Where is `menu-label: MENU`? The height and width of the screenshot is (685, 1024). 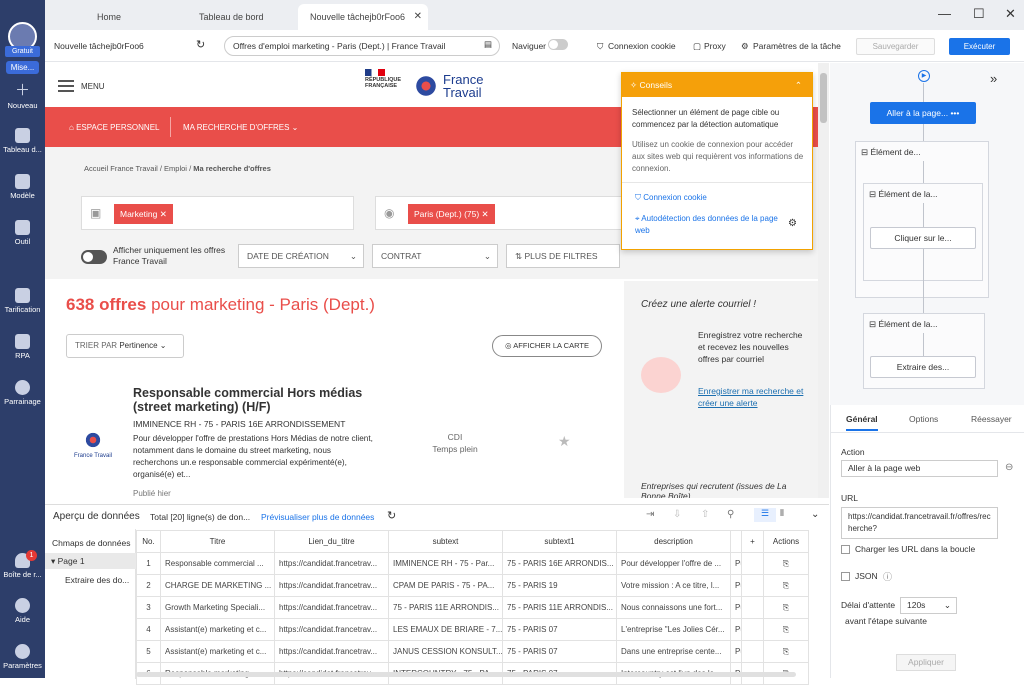
menu-label: MENU is located at coordinates (93, 86).